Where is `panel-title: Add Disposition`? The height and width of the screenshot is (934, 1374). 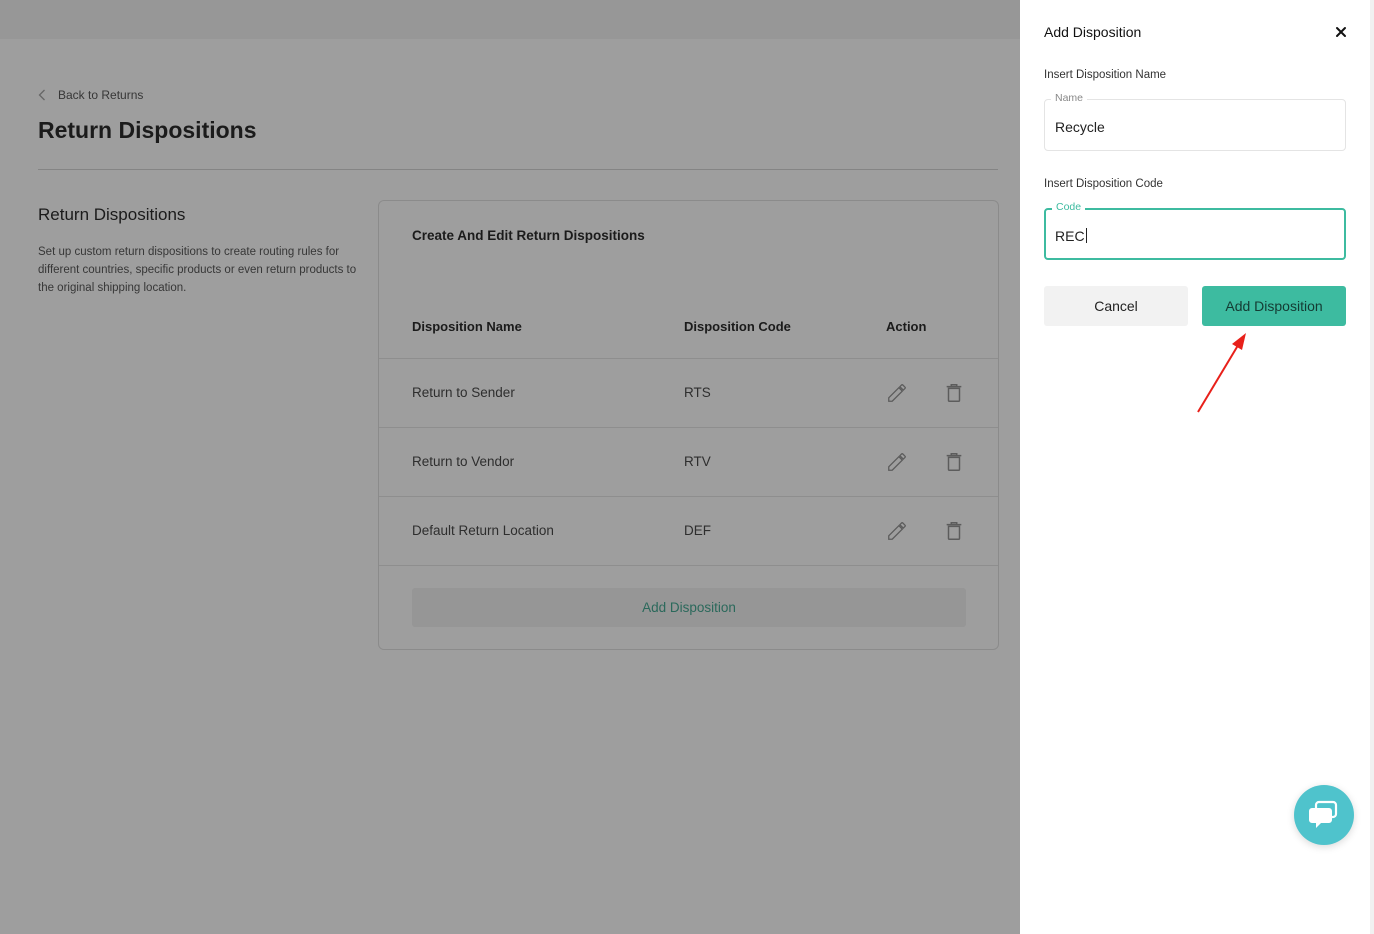
panel-title: Add Disposition is located at coordinates (1093, 32).